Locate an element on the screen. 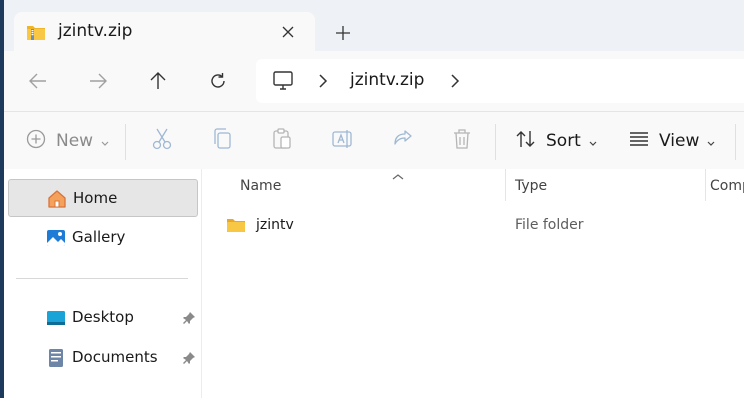 The width and height of the screenshot is (744, 398). close-tab-icon is located at coordinates (288, 32).